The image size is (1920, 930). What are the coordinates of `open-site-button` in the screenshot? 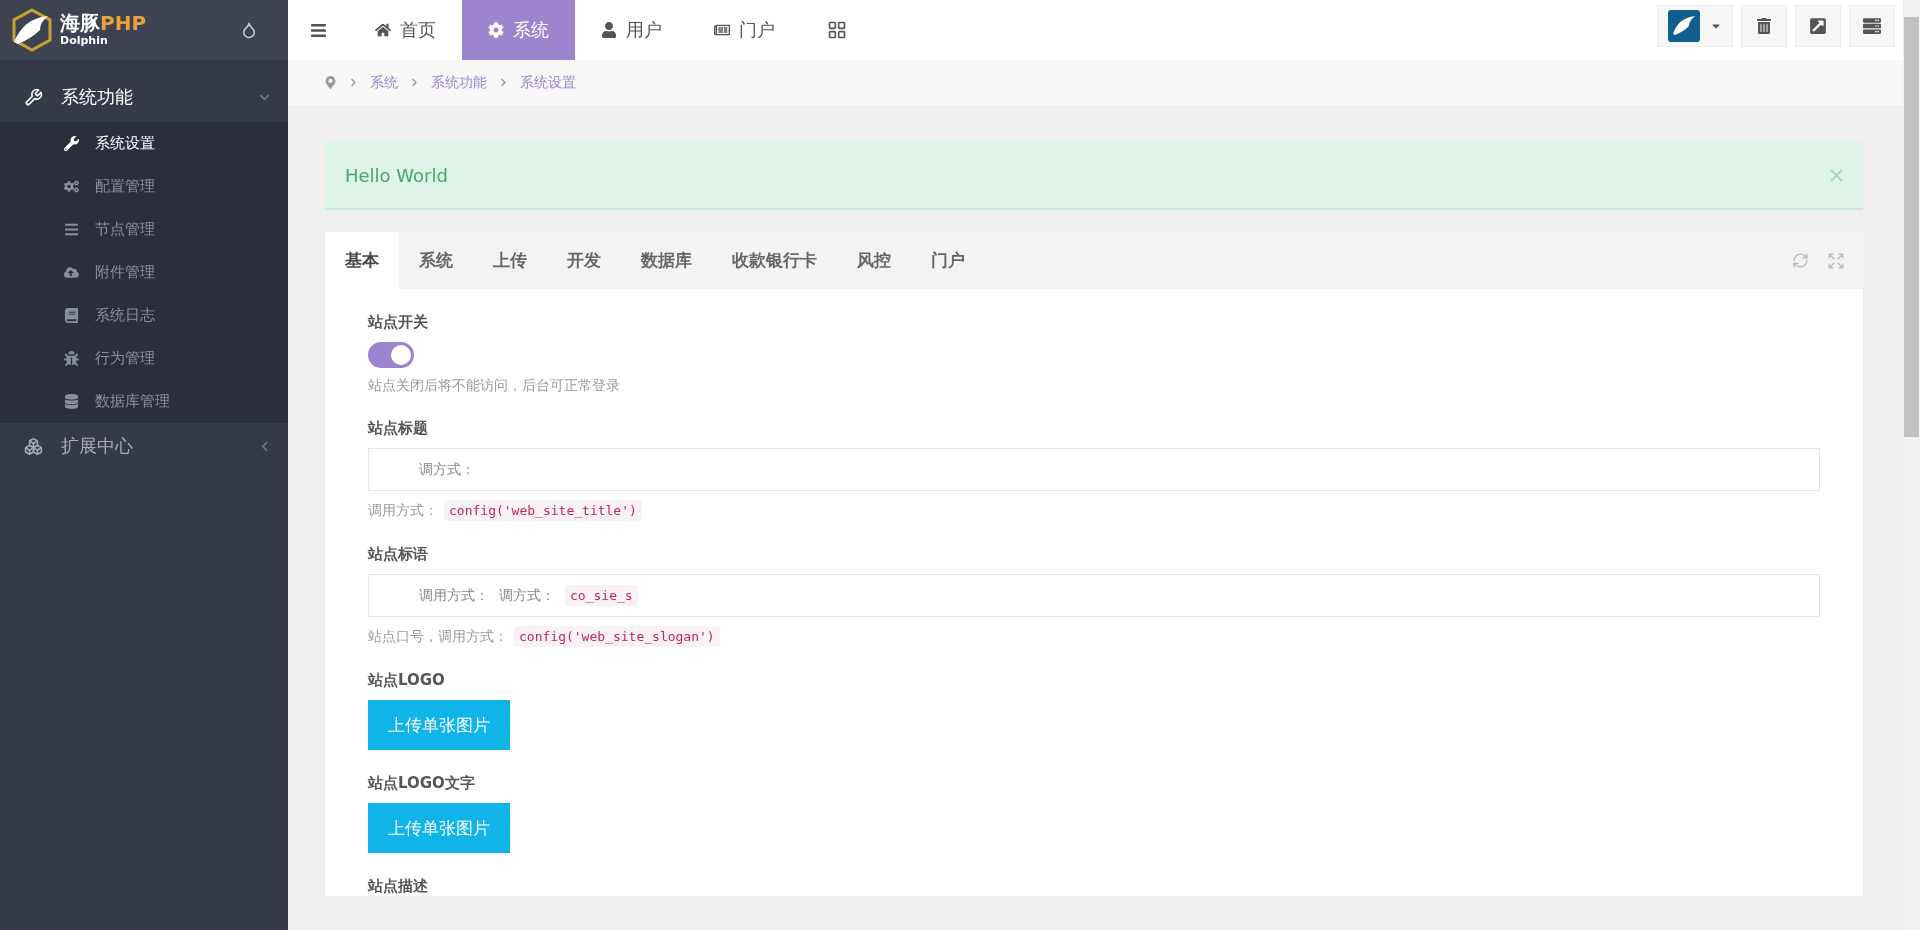 It's located at (1818, 26).